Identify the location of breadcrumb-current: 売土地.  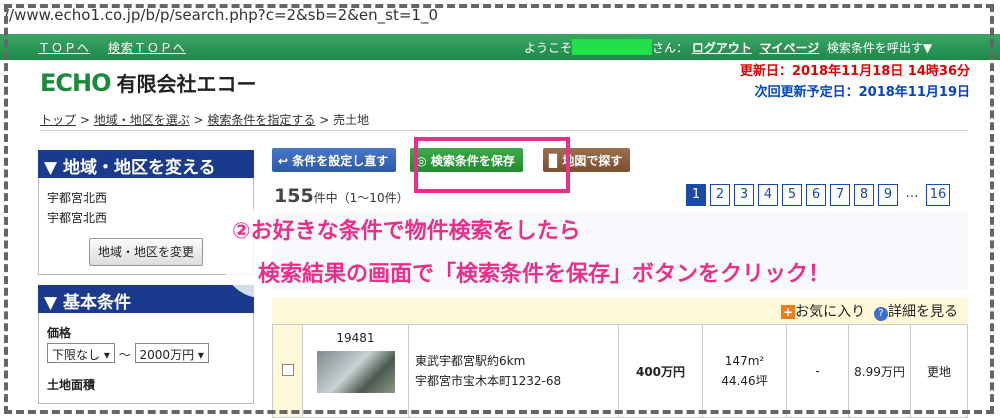
(351, 120).